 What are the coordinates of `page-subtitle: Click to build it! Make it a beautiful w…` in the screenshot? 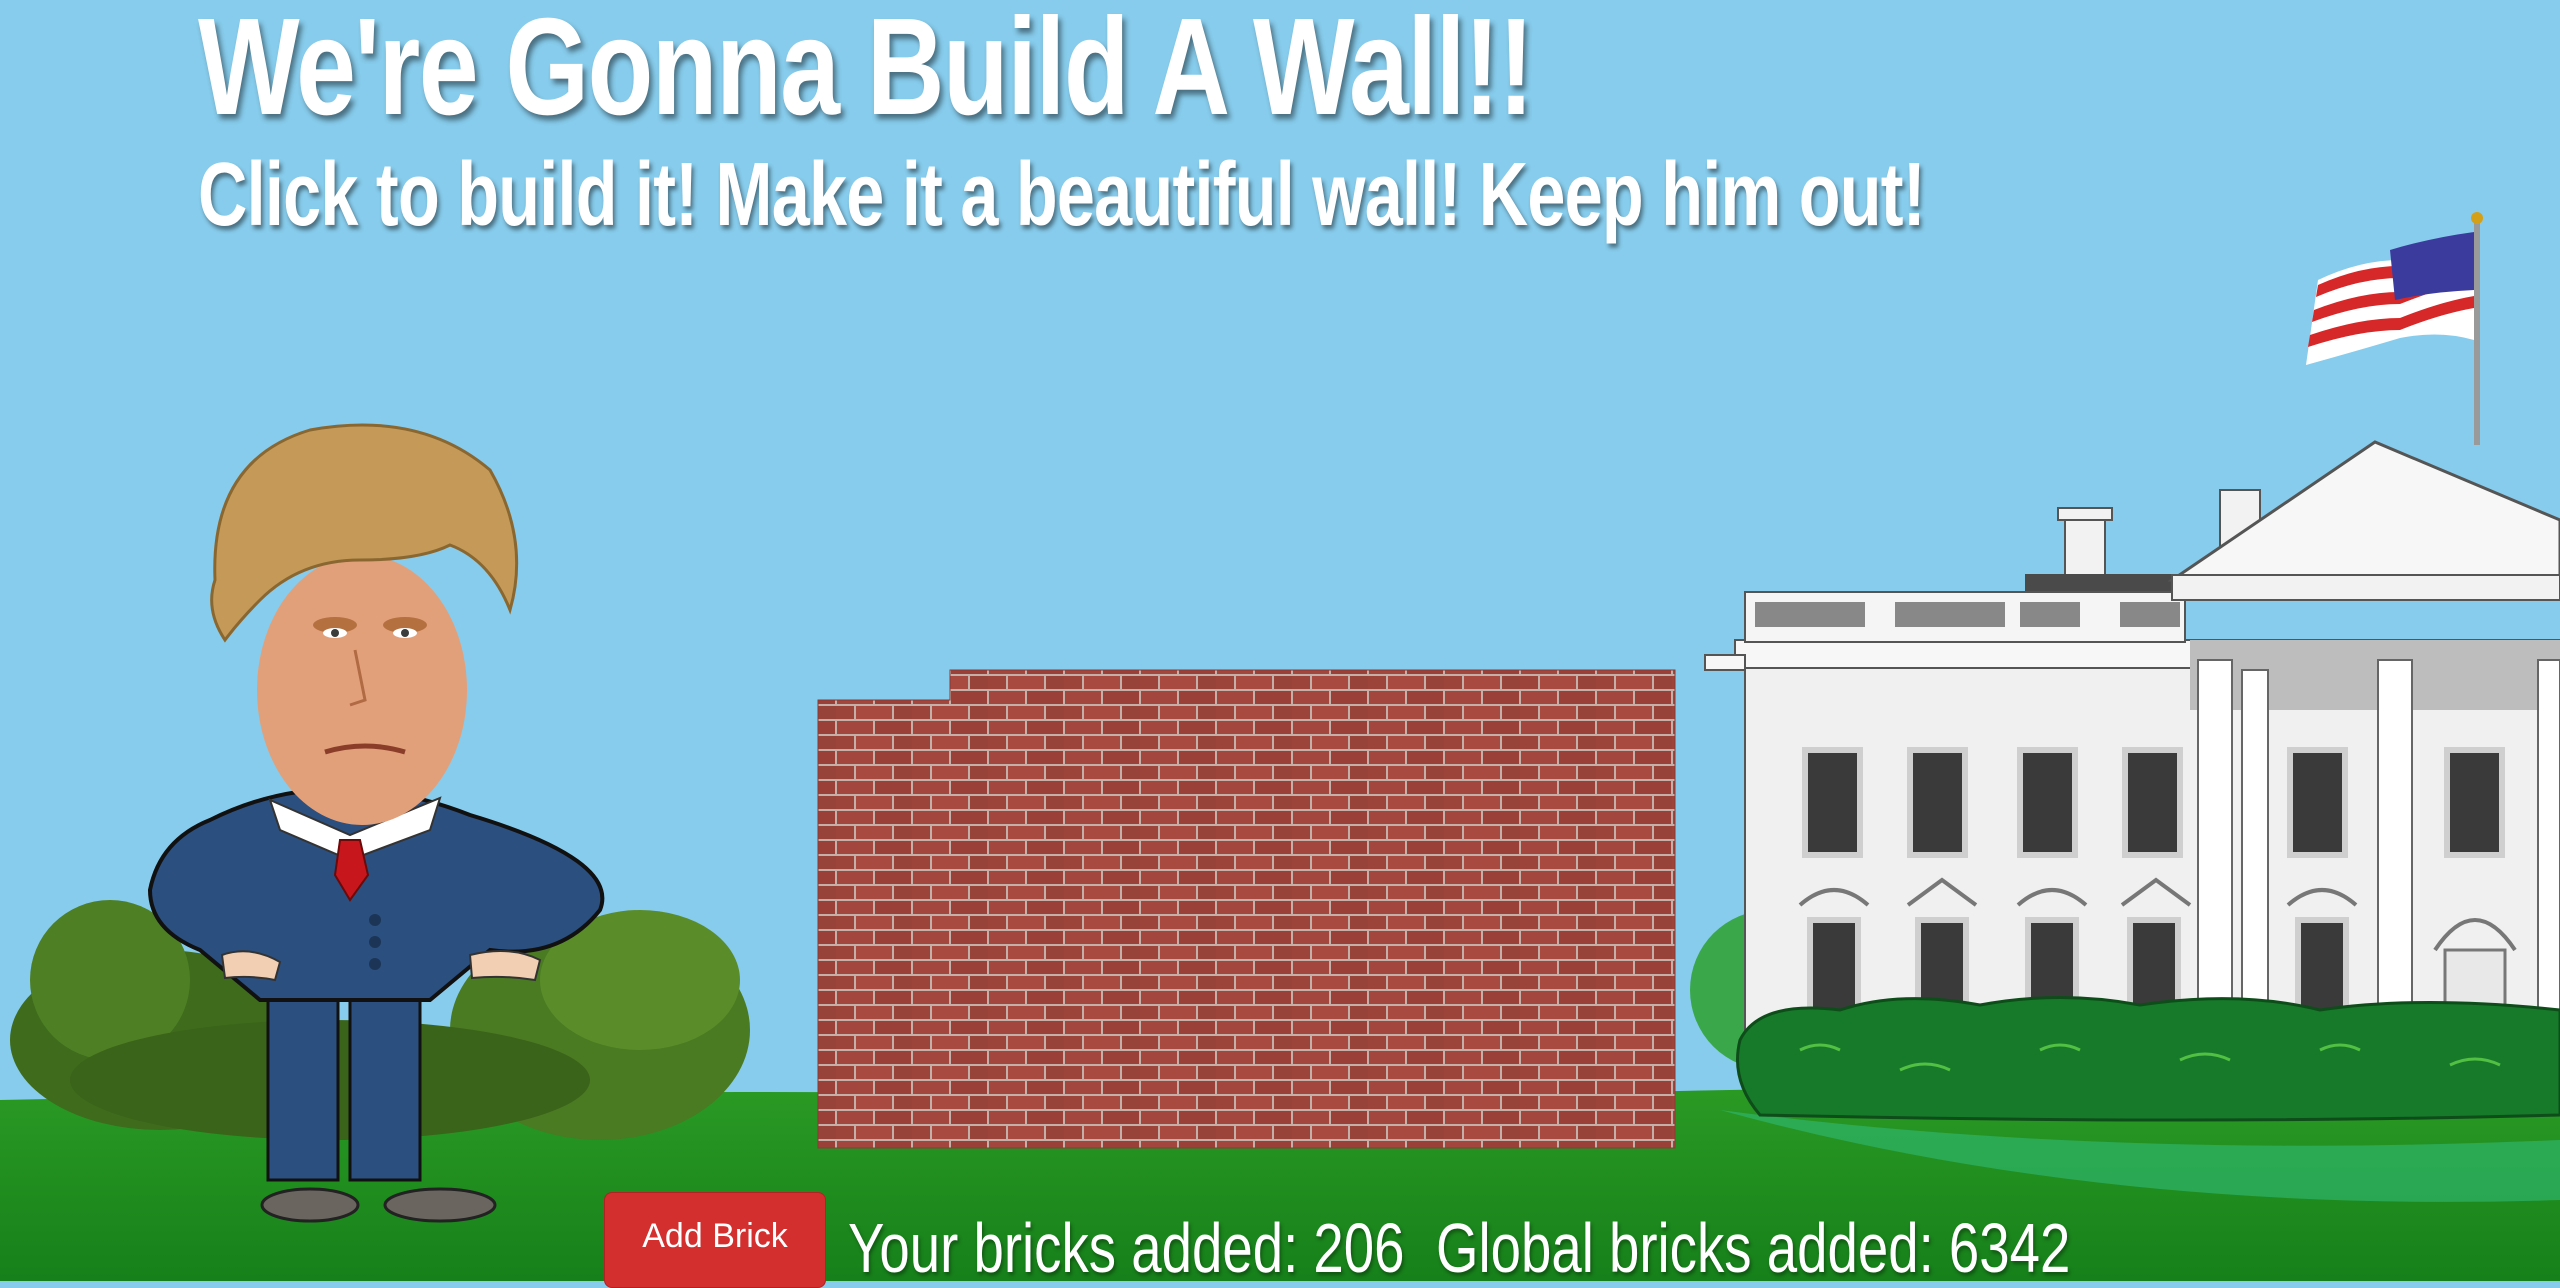 It's located at (1062, 195).